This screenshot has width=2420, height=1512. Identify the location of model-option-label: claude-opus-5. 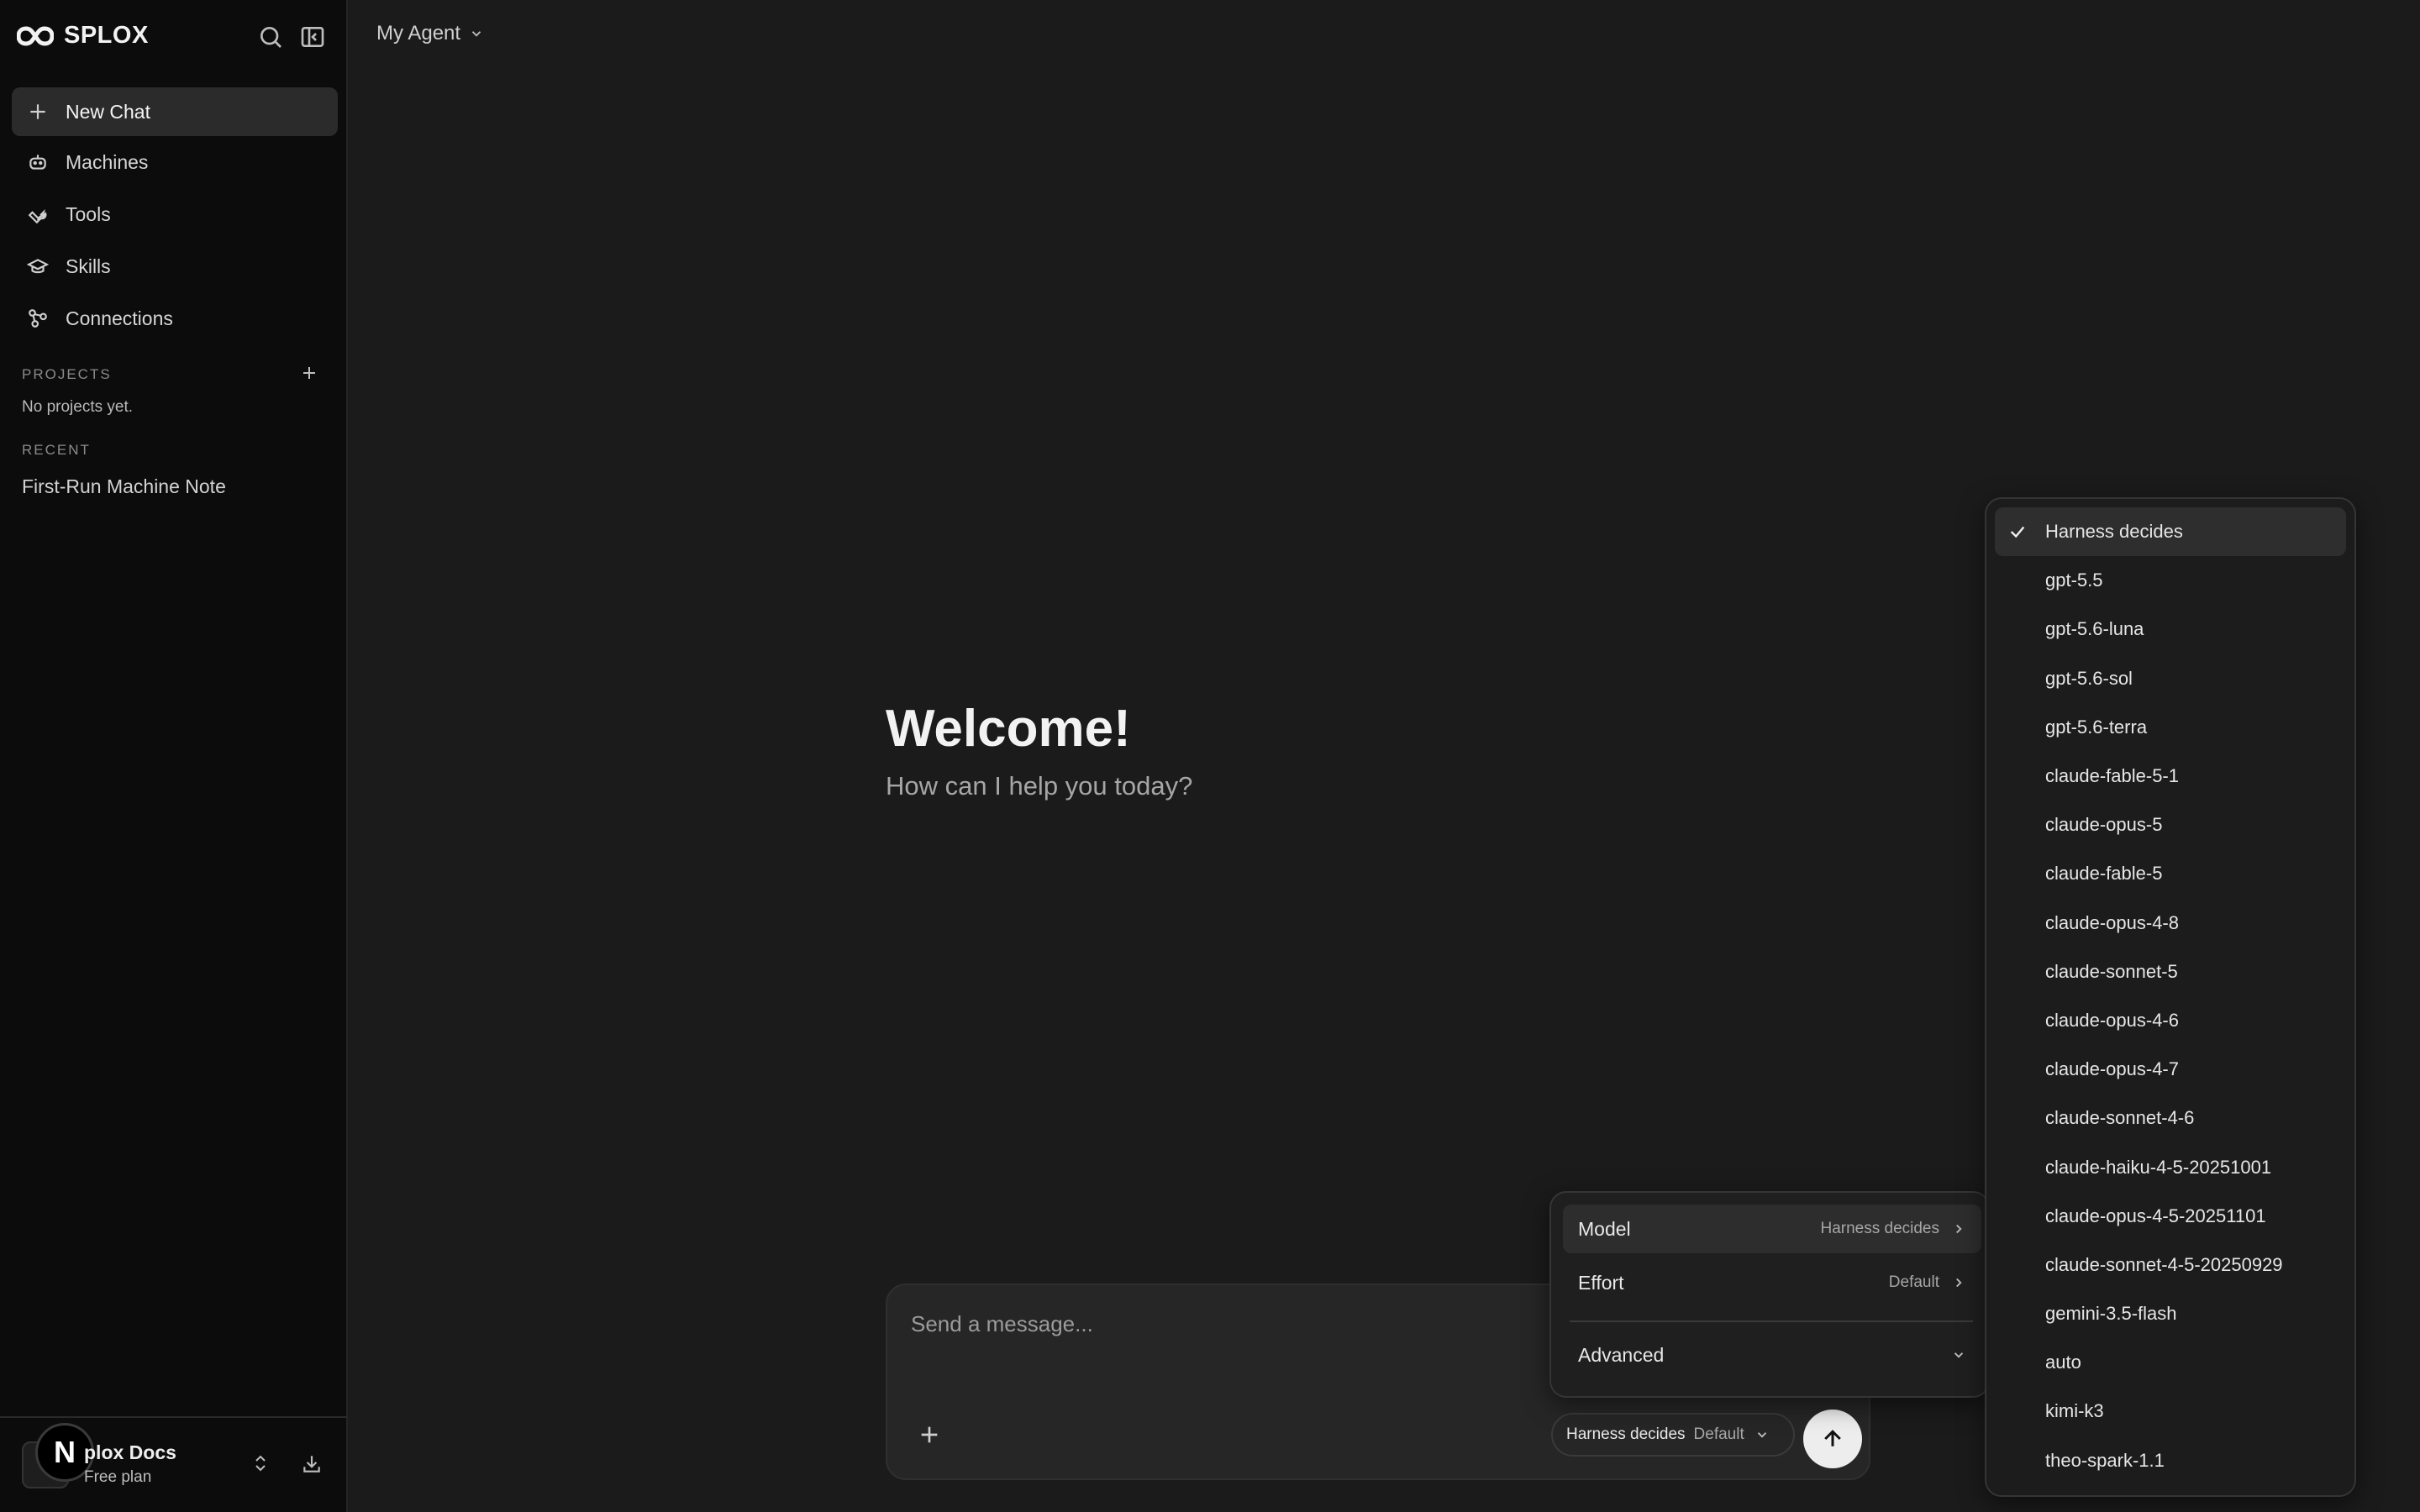
(2104, 825).